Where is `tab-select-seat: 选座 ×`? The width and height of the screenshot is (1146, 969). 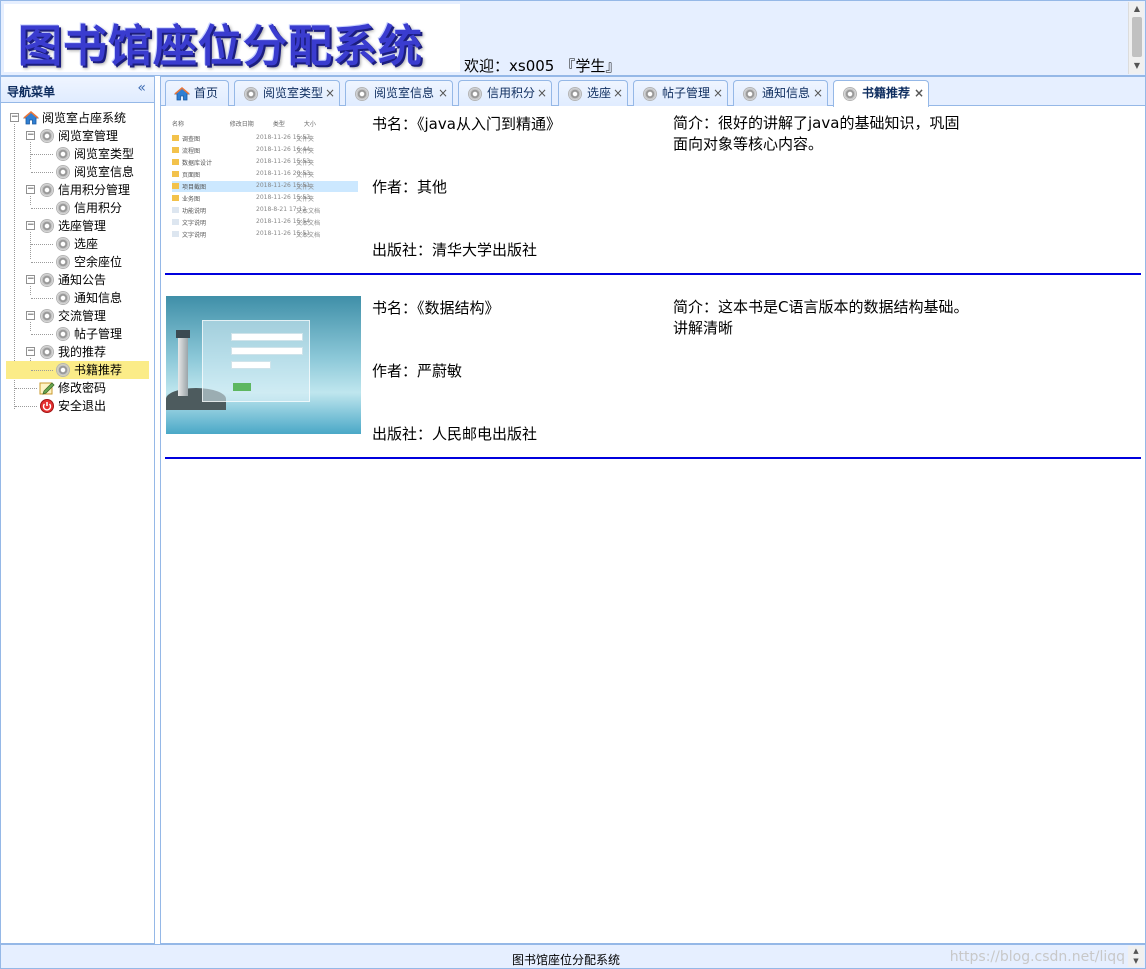
tab-select-seat: 选座 × is located at coordinates (593, 93).